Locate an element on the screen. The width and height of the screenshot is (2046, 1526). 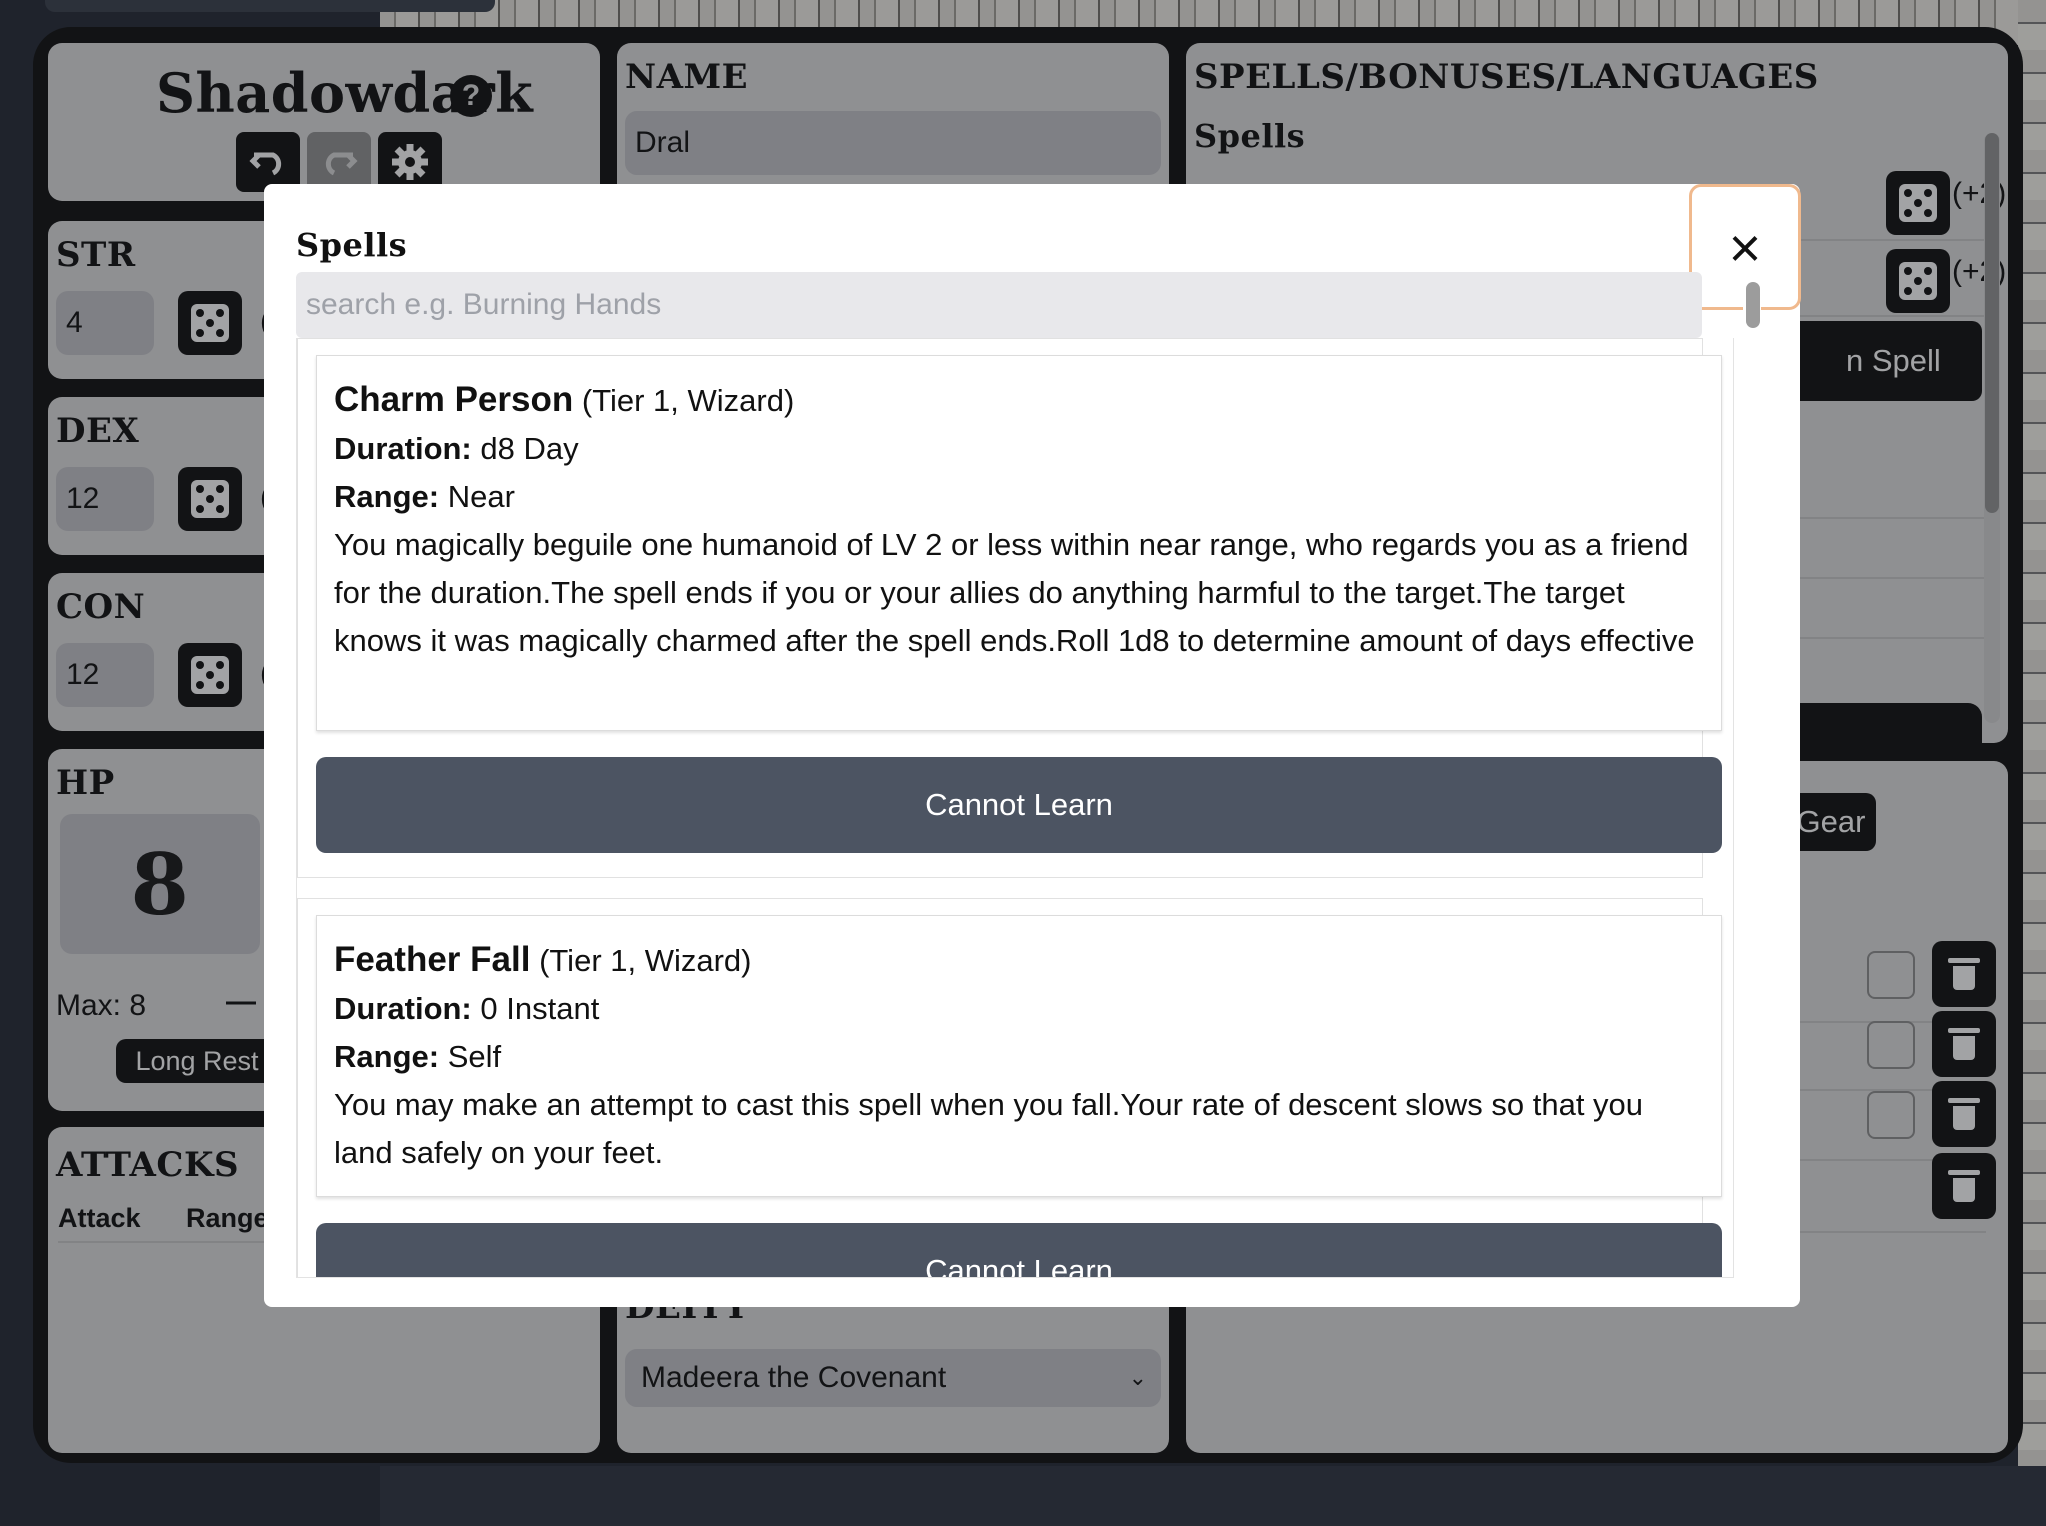
modal-scrollbar is located at coordinates (1752, 784).